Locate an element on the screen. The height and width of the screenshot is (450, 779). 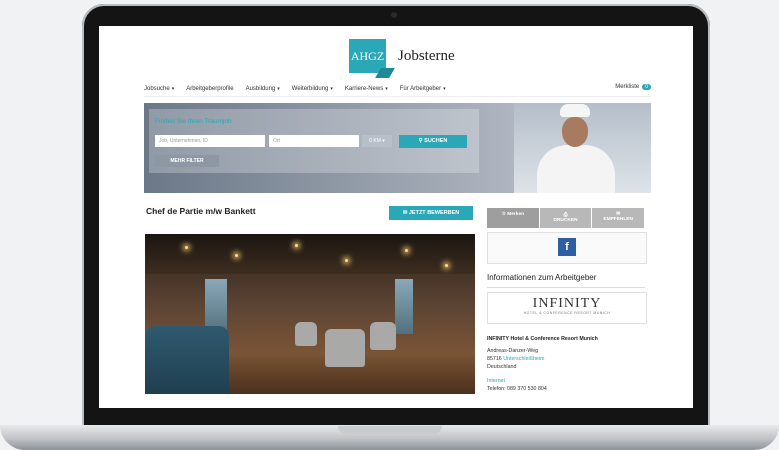
search-title: Finden Sie Ihren Traumjob is located at coordinates (193, 121).